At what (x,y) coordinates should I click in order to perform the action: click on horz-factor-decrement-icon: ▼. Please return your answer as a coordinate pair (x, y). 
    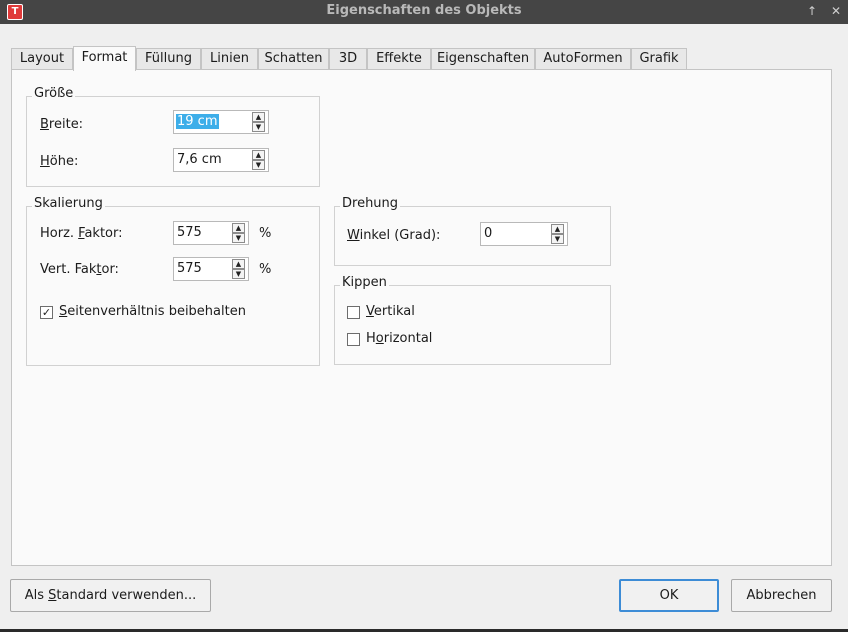
    Looking at the image, I should click on (238, 238).